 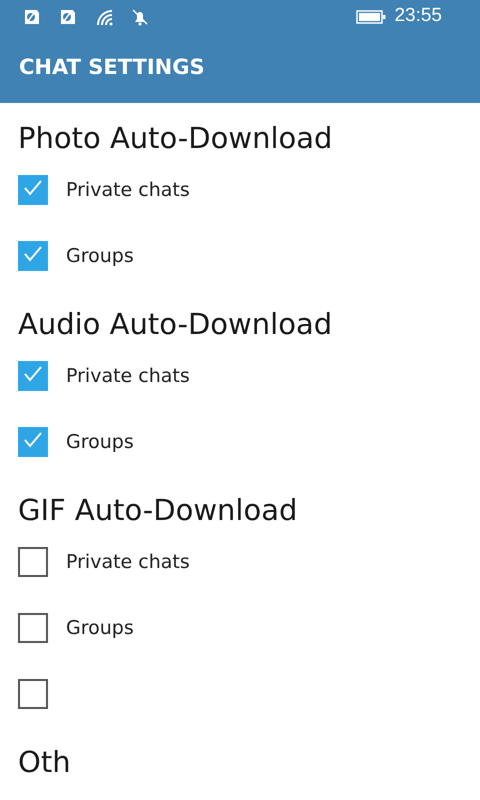 I want to click on page-title: CHAT SETTINGS, so click(x=112, y=68).